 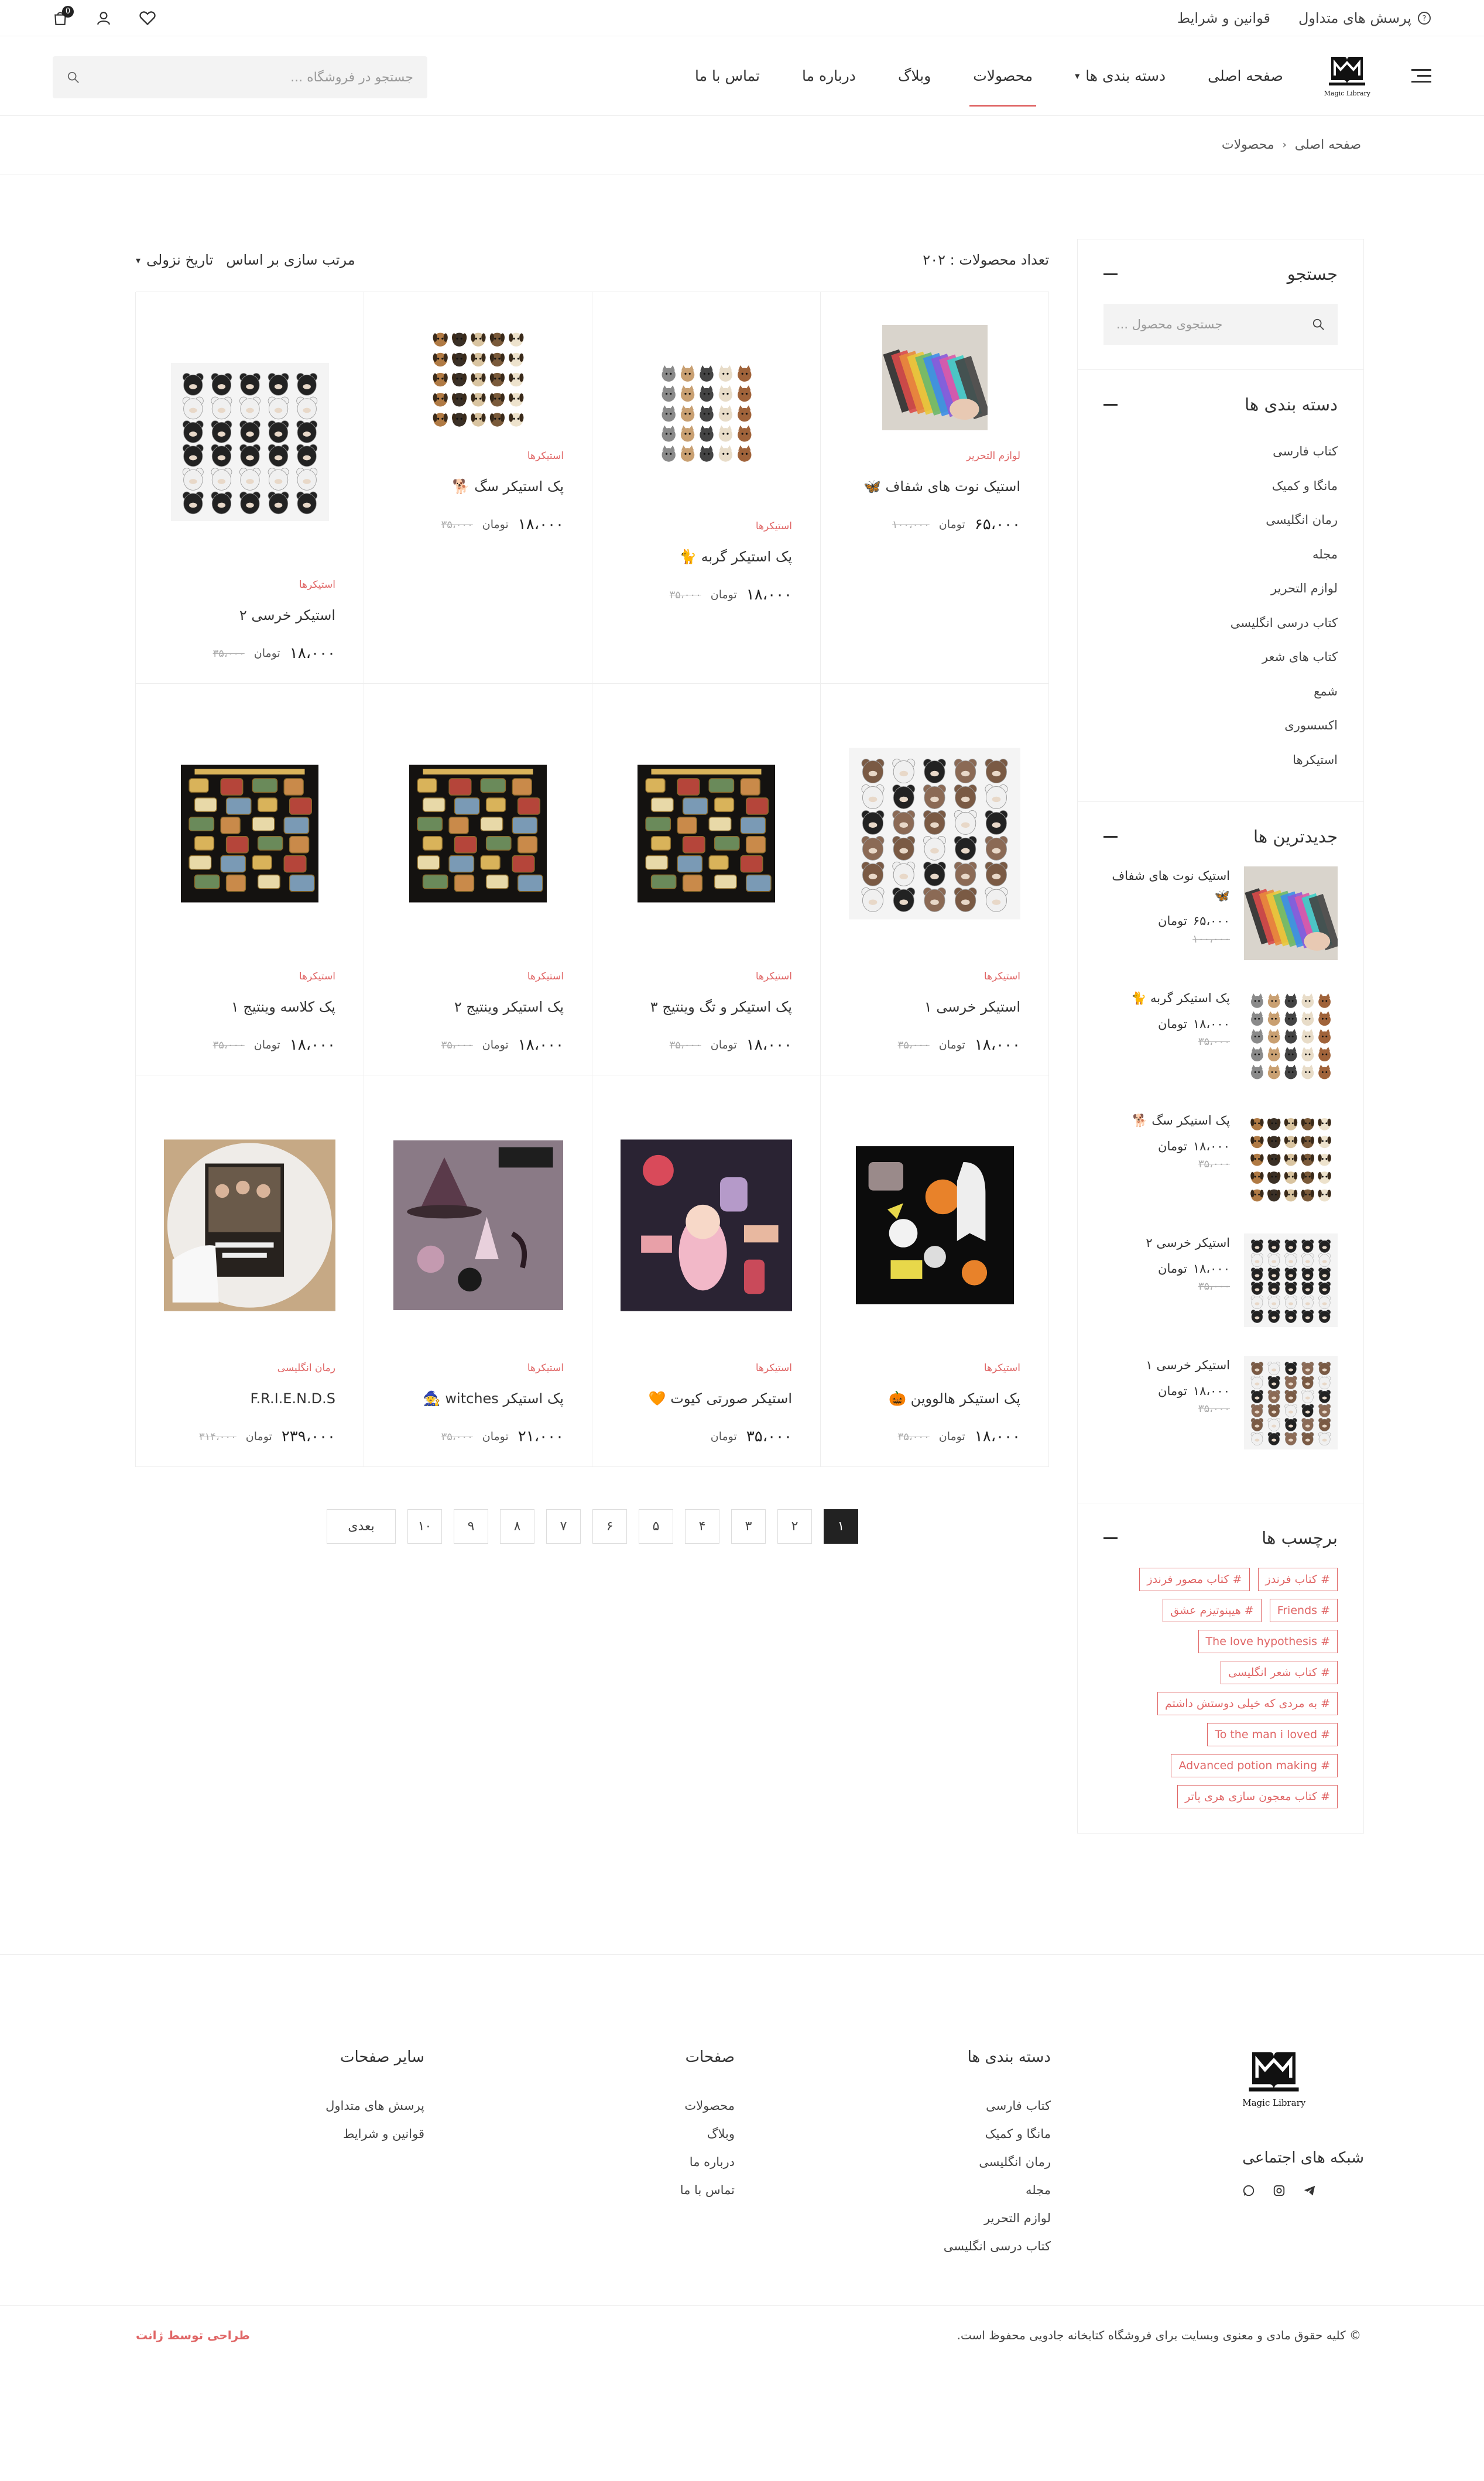 What do you see at coordinates (174, 260) in the screenshot?
I see `sort-select: تاریخ نزولی ▾` at bounding box center [174, 260].